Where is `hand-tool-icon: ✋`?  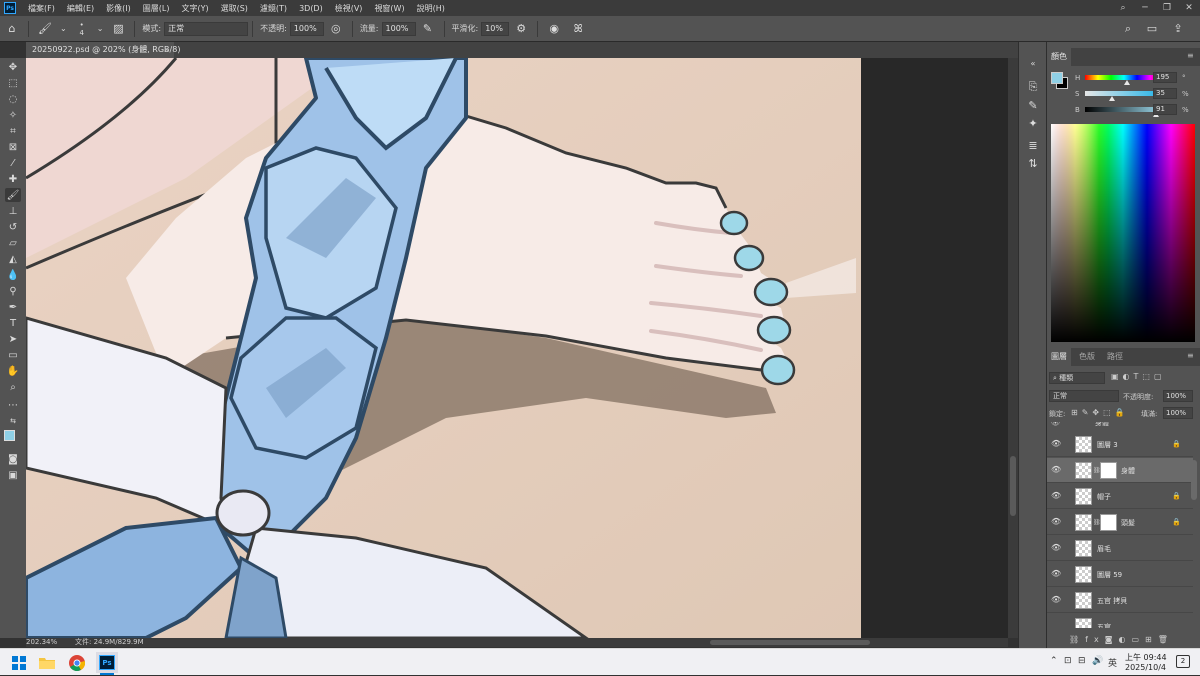 hand-tool-icon: ✋ is located at coordinates (13, 371).